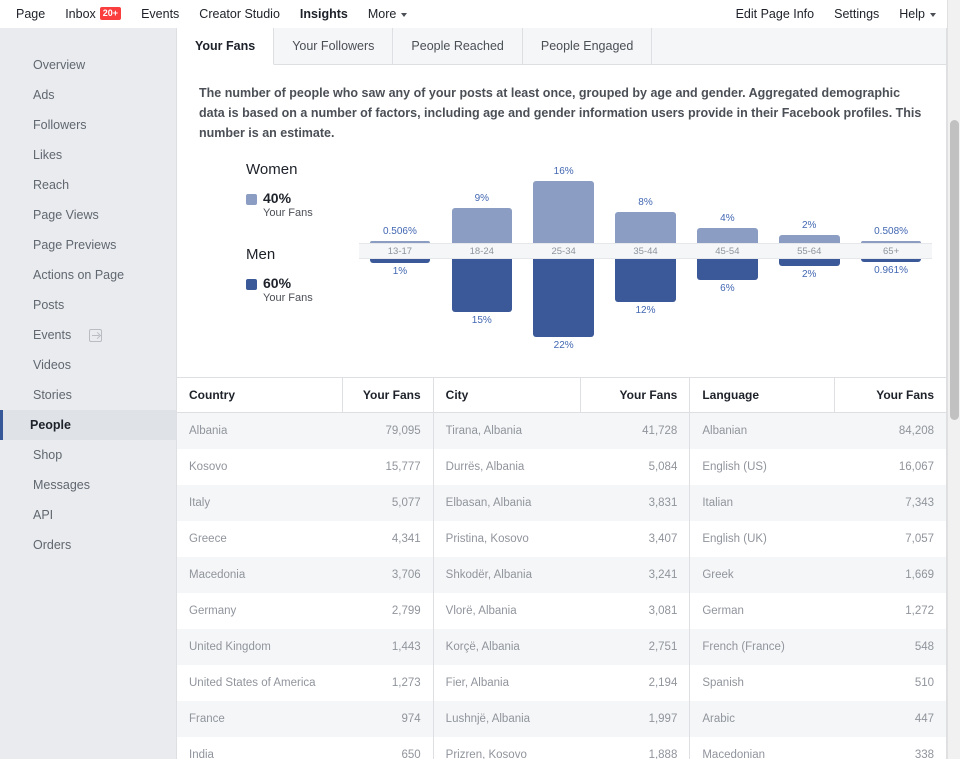 The width and height of the screenshot is (960, 759). What do you see at coordinates (891, 251) in the screenshot?
I see `age-bracket-label-65+: 65+` at bounding box center [891, 251].